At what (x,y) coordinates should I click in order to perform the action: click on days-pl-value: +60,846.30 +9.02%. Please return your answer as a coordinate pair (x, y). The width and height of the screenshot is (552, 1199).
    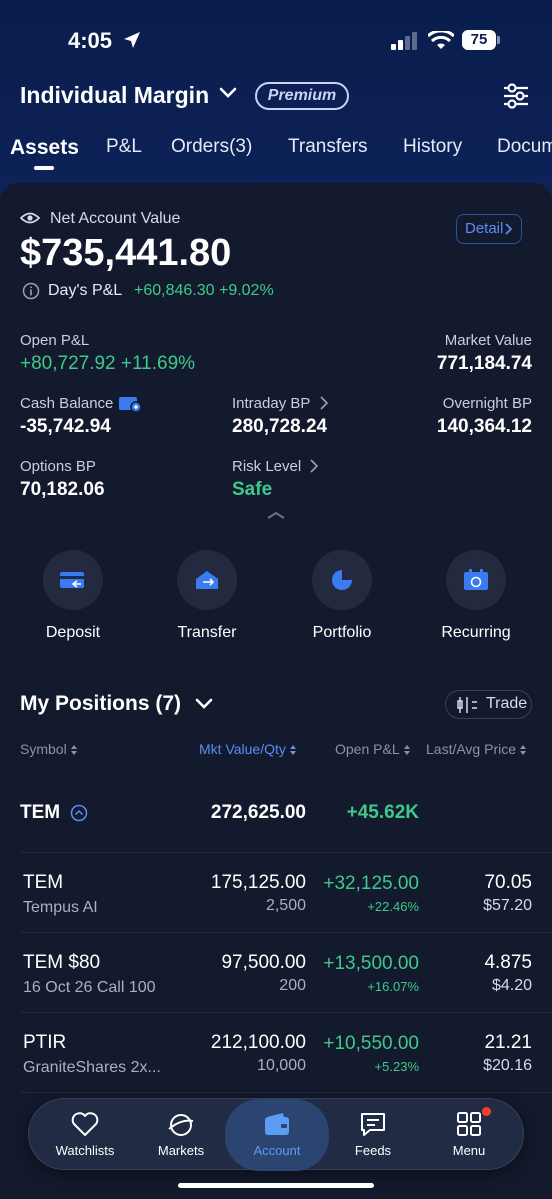
    Looking at the image, I should click on (204, 290).